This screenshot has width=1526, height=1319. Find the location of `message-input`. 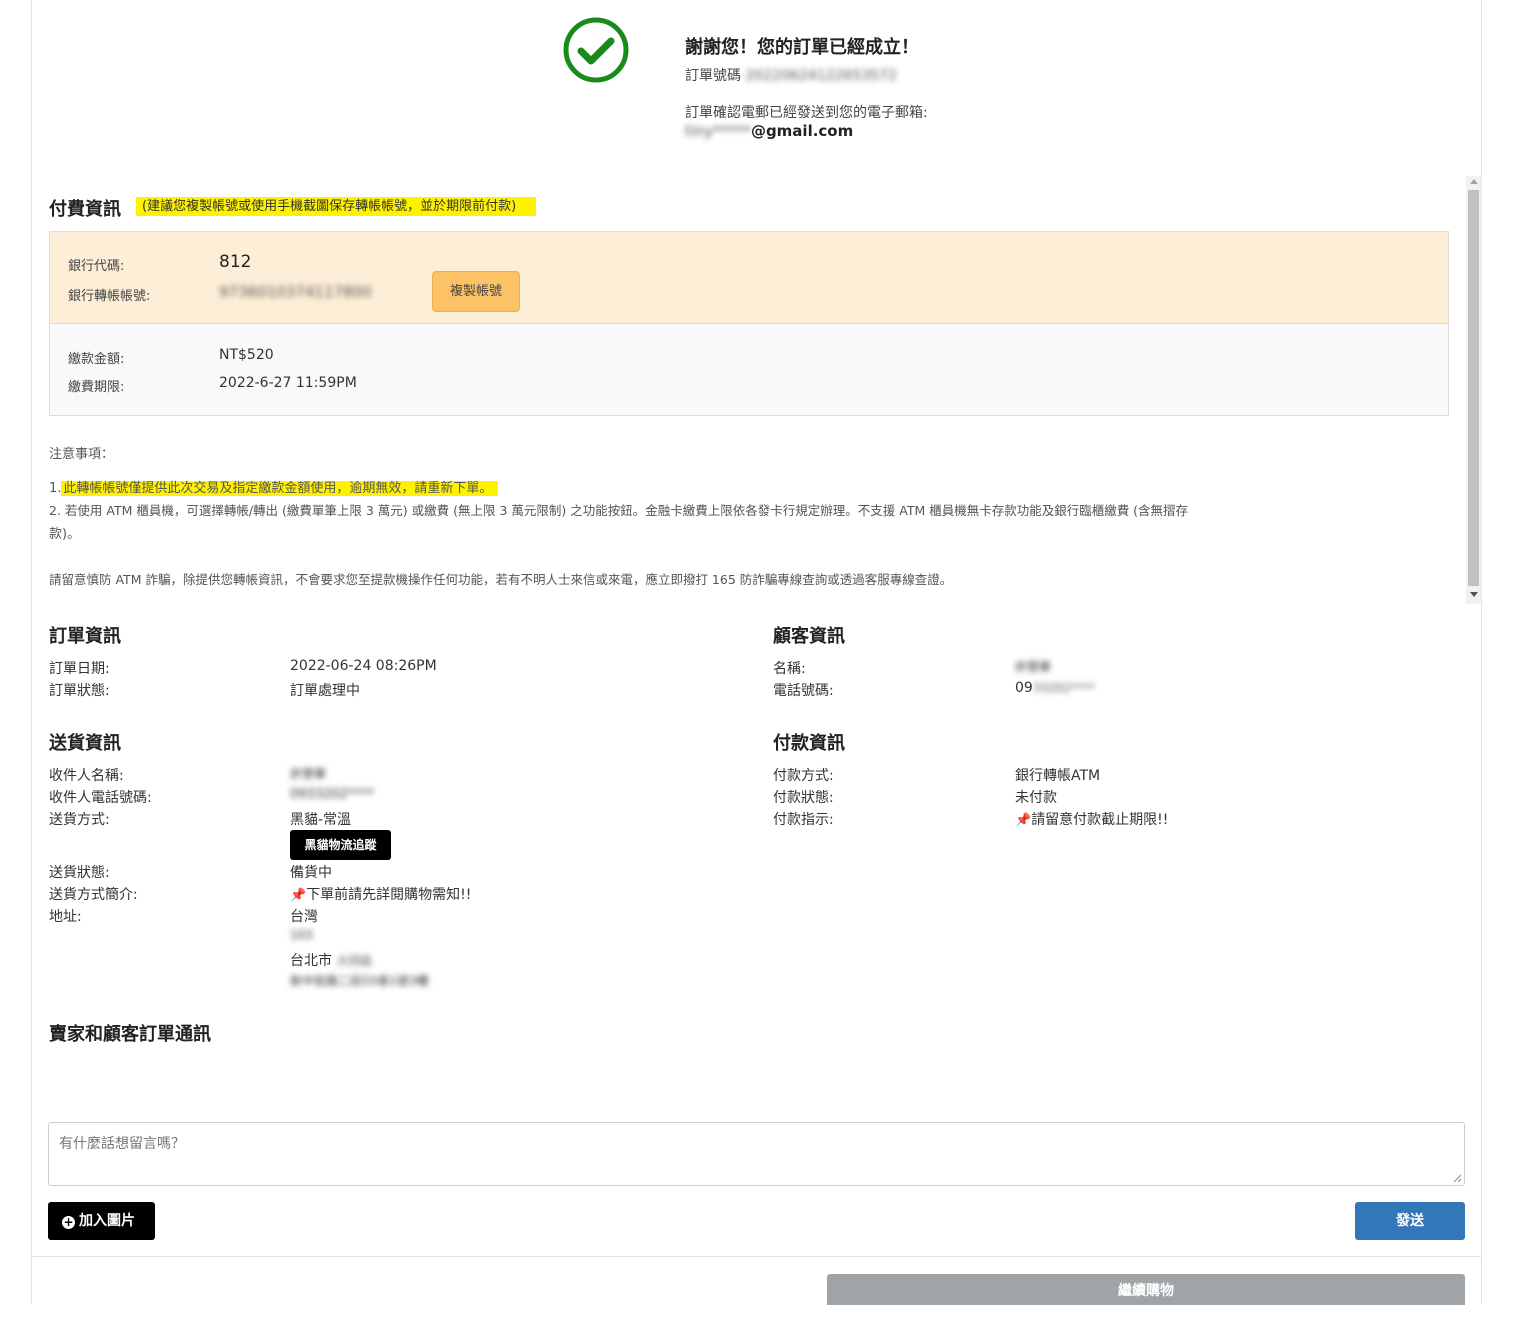

message-input is located at coordinates (756, 1154).